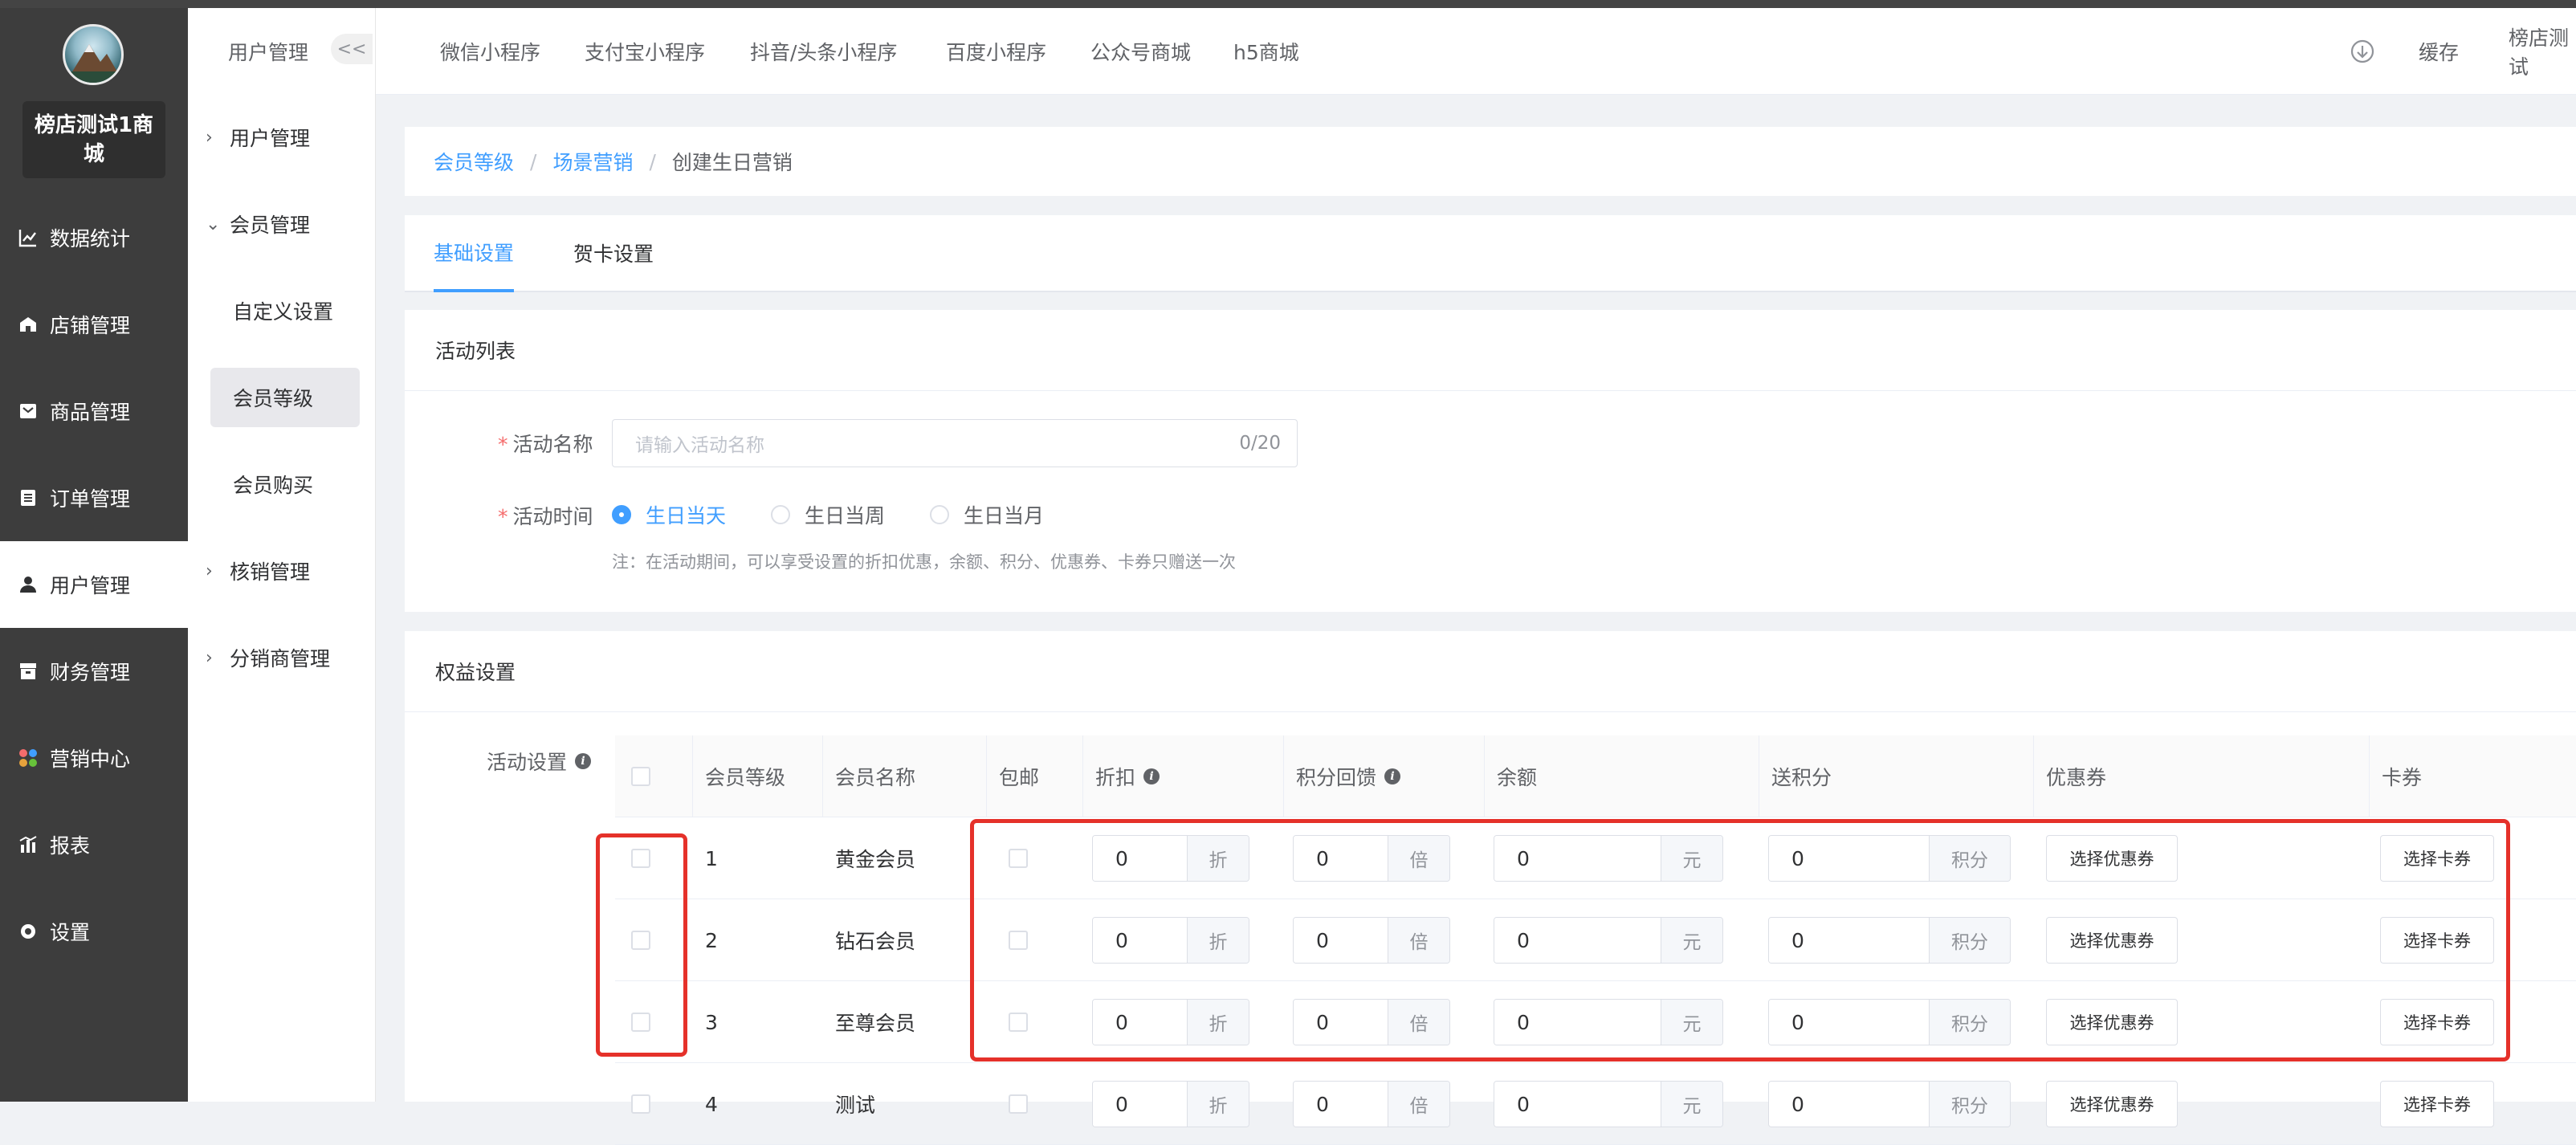 The width and height of the screenshot is (2576, 1145). Describe the element at coordinates (2402, 777) in the screenshot. I see `header-card: 卡券` at that location.